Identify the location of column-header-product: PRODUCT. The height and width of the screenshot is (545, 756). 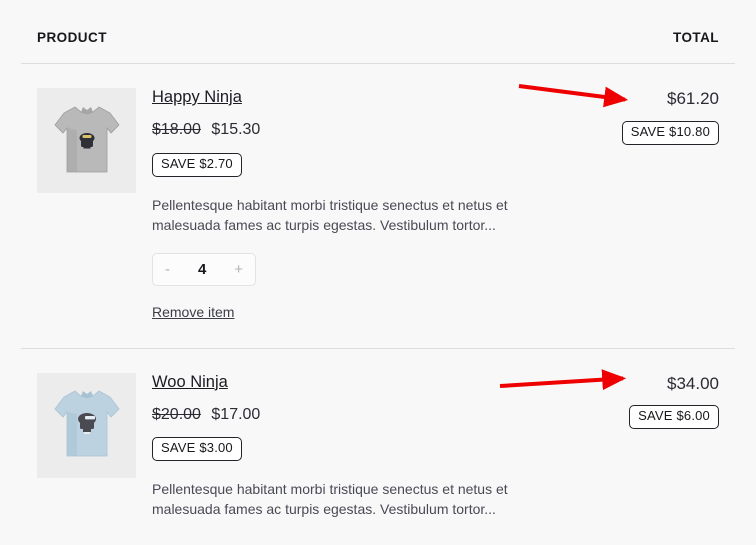
(72, 37).